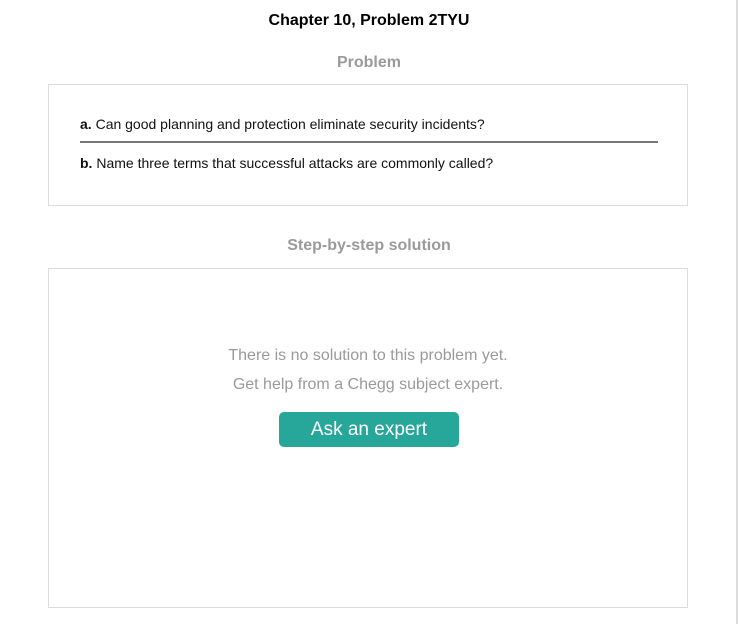 This screenshot has height=624, width=738. Describe the element at coordinates (369, 245) in the screenshot. I see `solution-heading: Step-by-step solution` at that location.